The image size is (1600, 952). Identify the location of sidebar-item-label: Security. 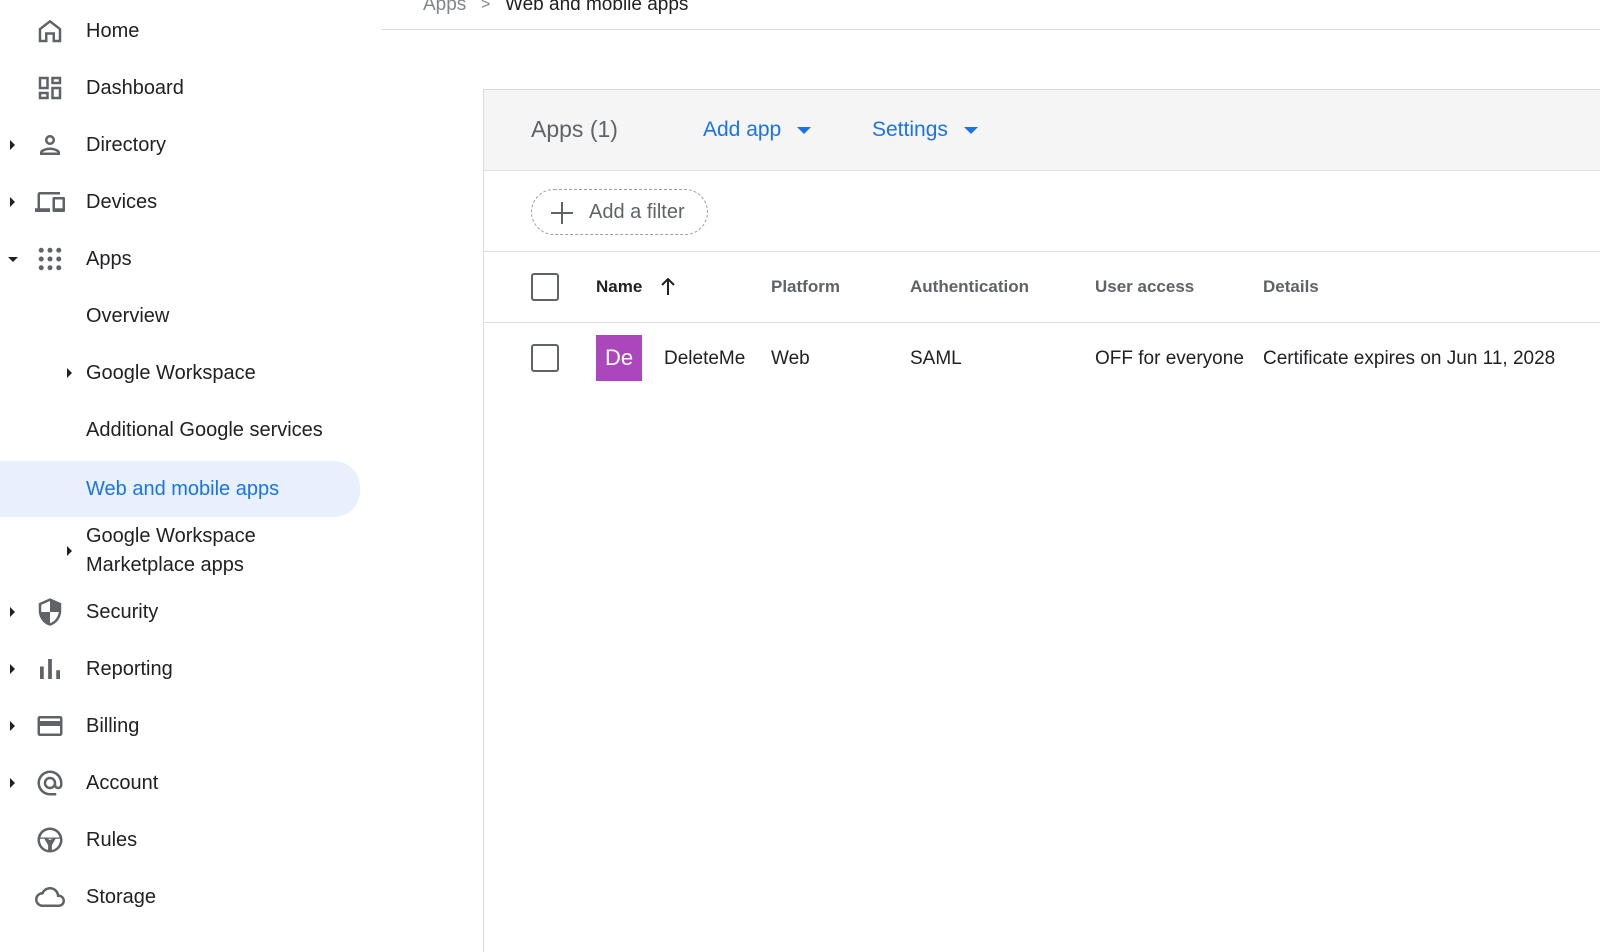
(122, 612).